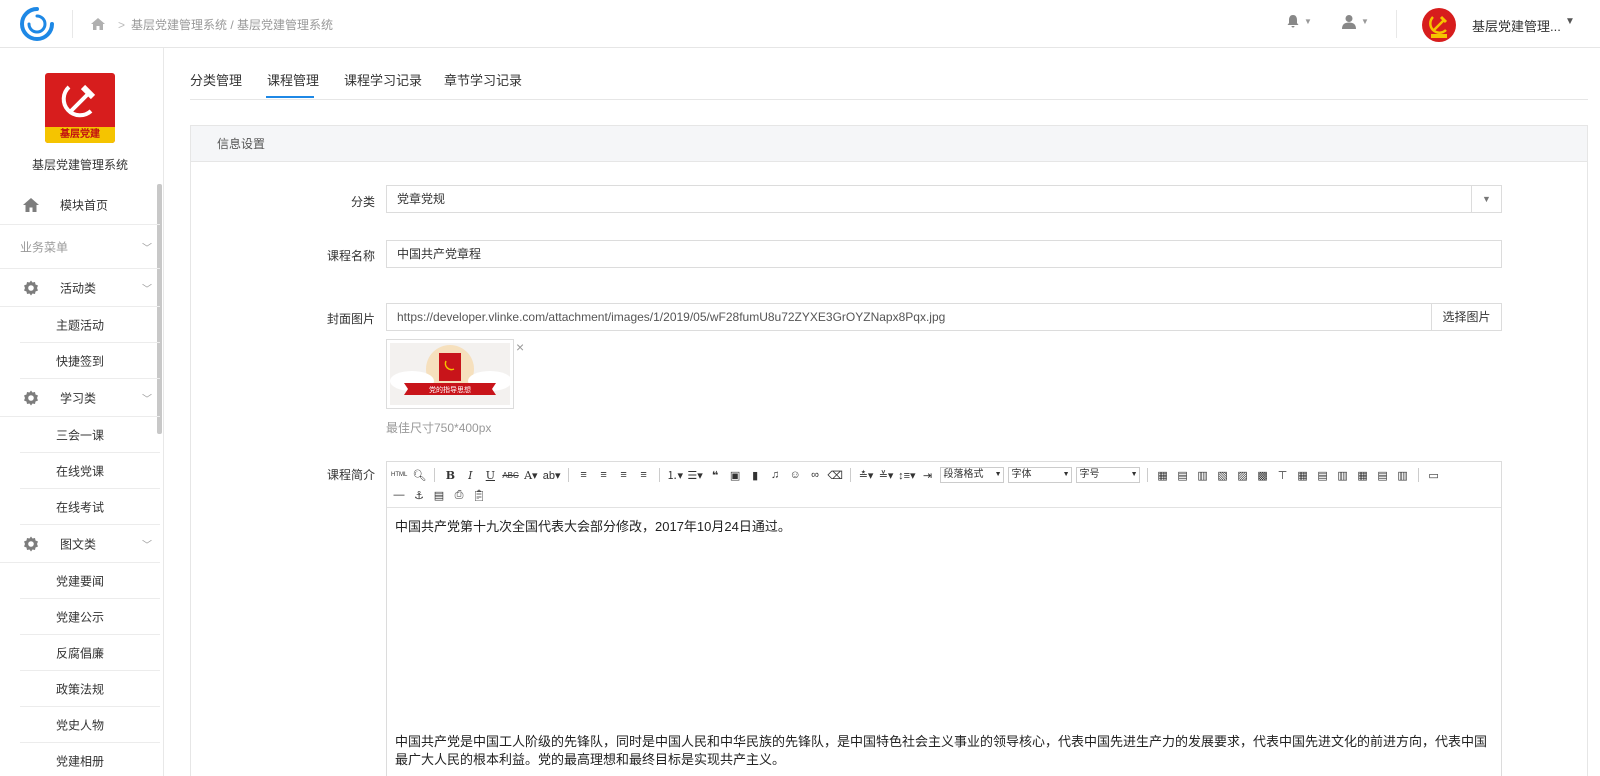 The image size is (1600, 776). I want to click on merge-cells-icon: ▦, so click(1303, 475).